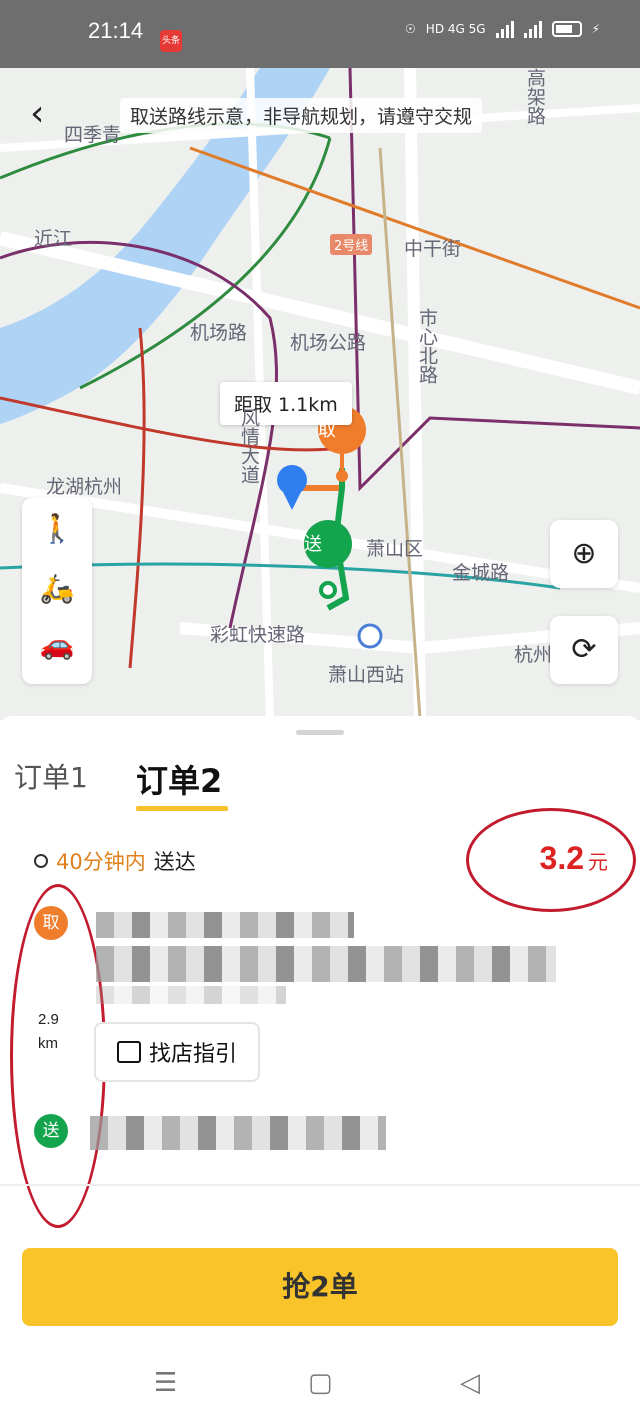  What do you see at coordinates (470, 1383) in the screenshot?
I see `back-triangle-icon: ◁` at bounding box center [470, 1383].